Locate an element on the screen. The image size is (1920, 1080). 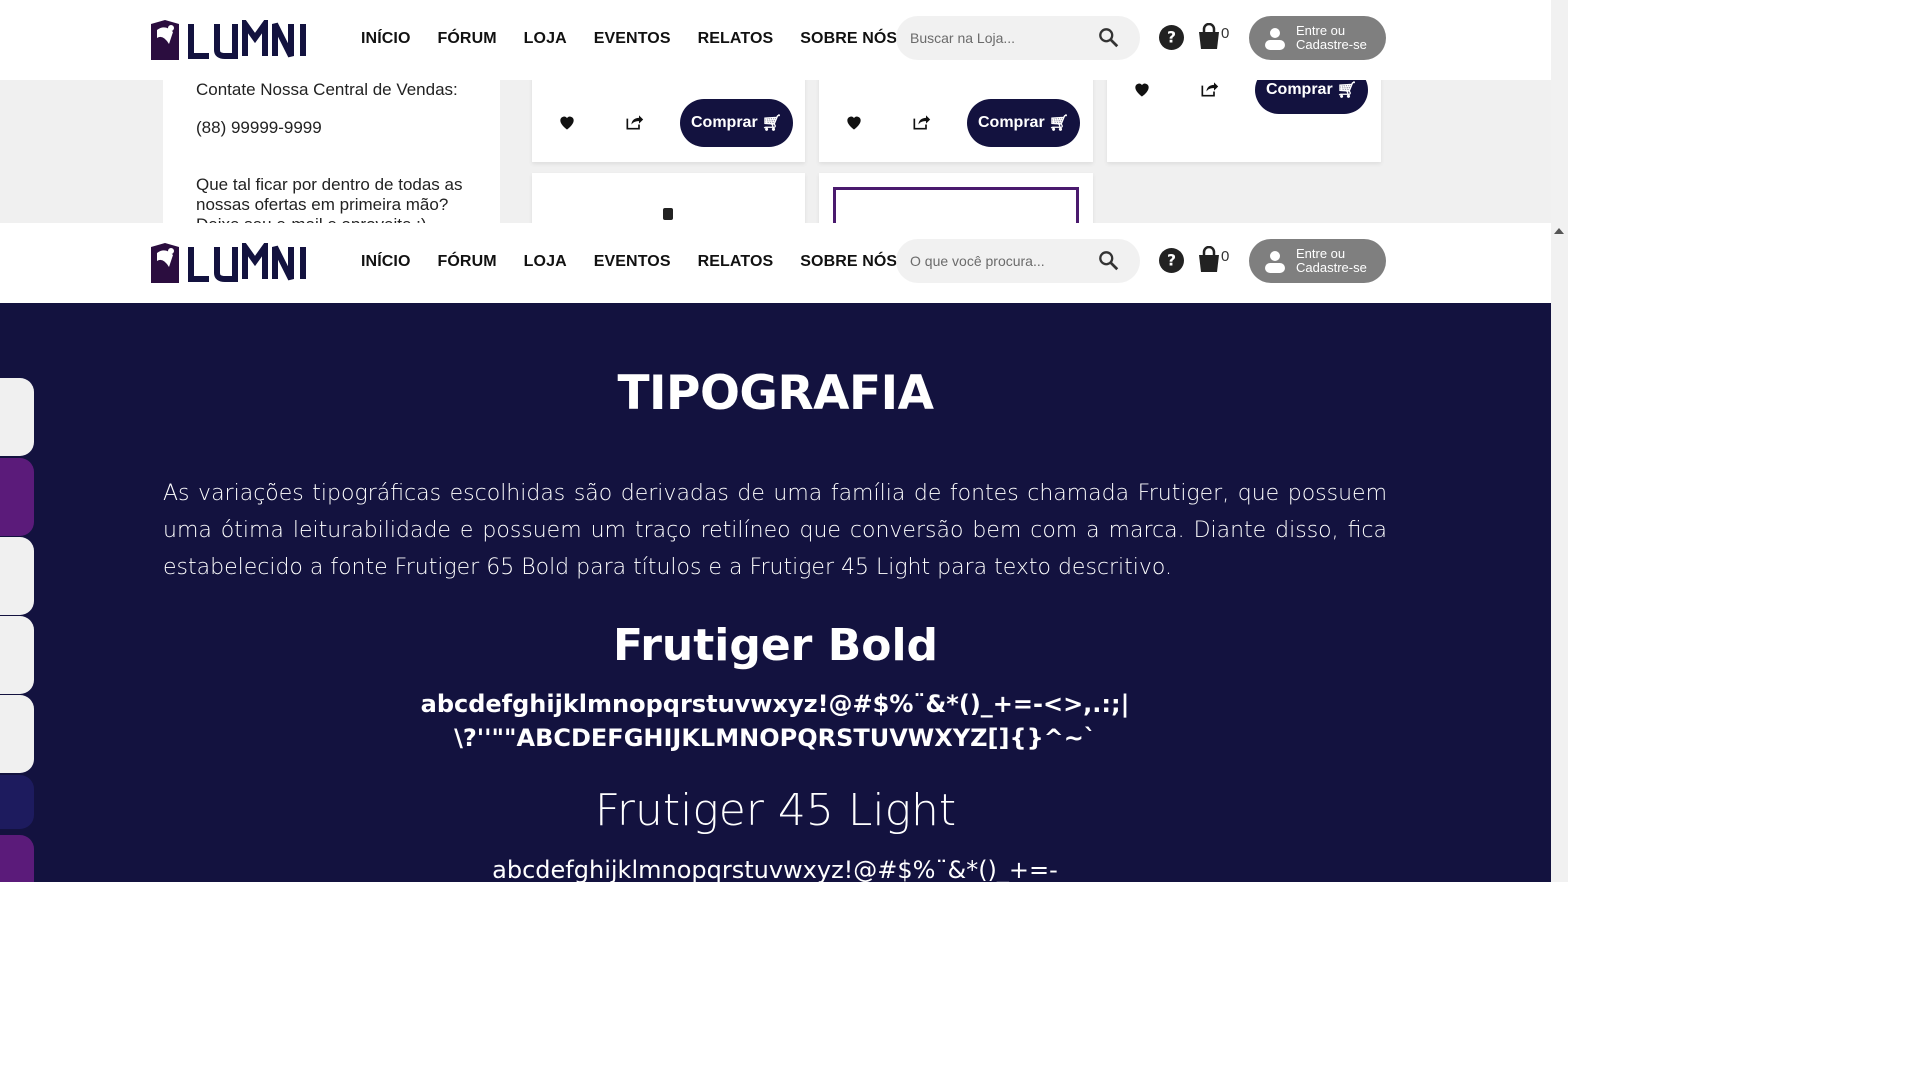
scroll-up-arrow-icon is located at coordinates (1559, 231).